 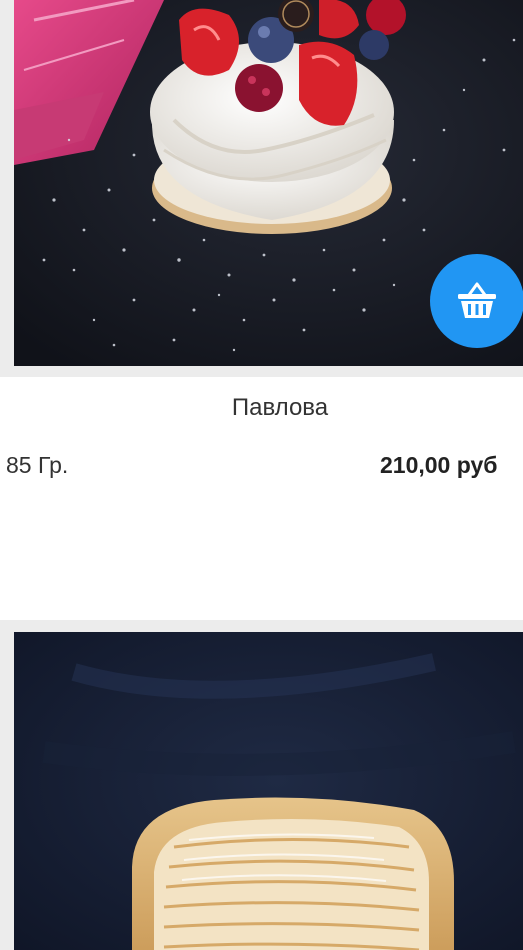 I want to click on basket-icon, so click(x=477, y=300).